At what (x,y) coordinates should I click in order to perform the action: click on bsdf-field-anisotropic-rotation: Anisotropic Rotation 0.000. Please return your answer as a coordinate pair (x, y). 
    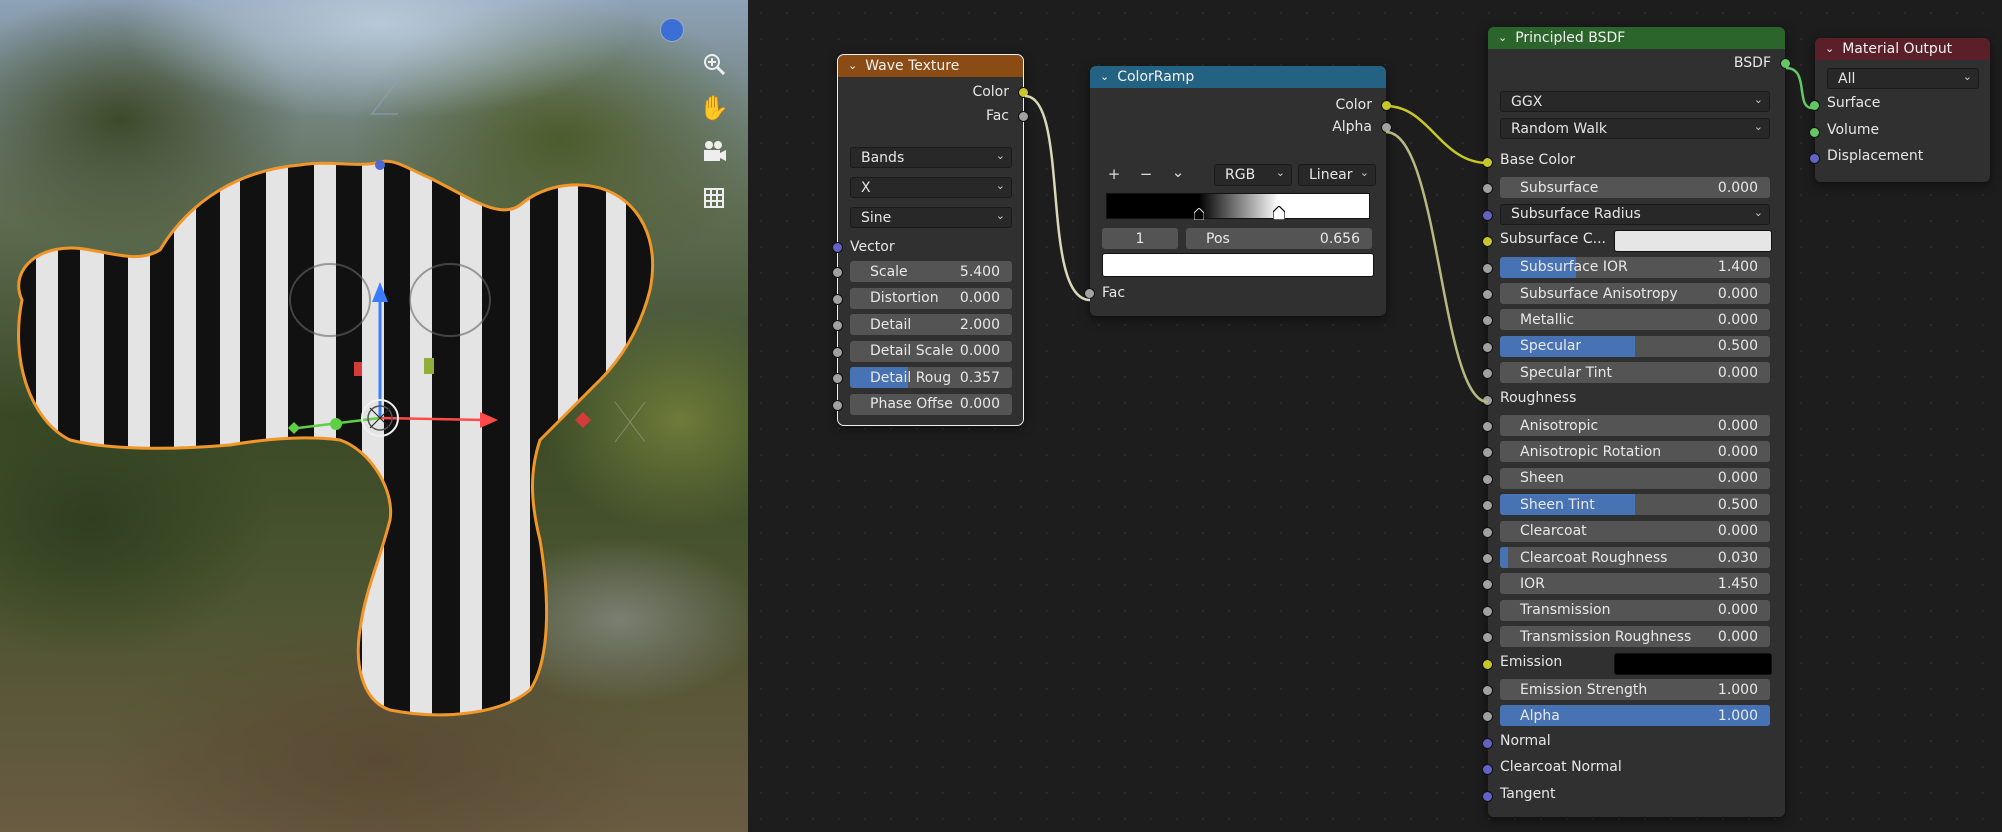
    Looking at the image, I should click on (1635, 452).